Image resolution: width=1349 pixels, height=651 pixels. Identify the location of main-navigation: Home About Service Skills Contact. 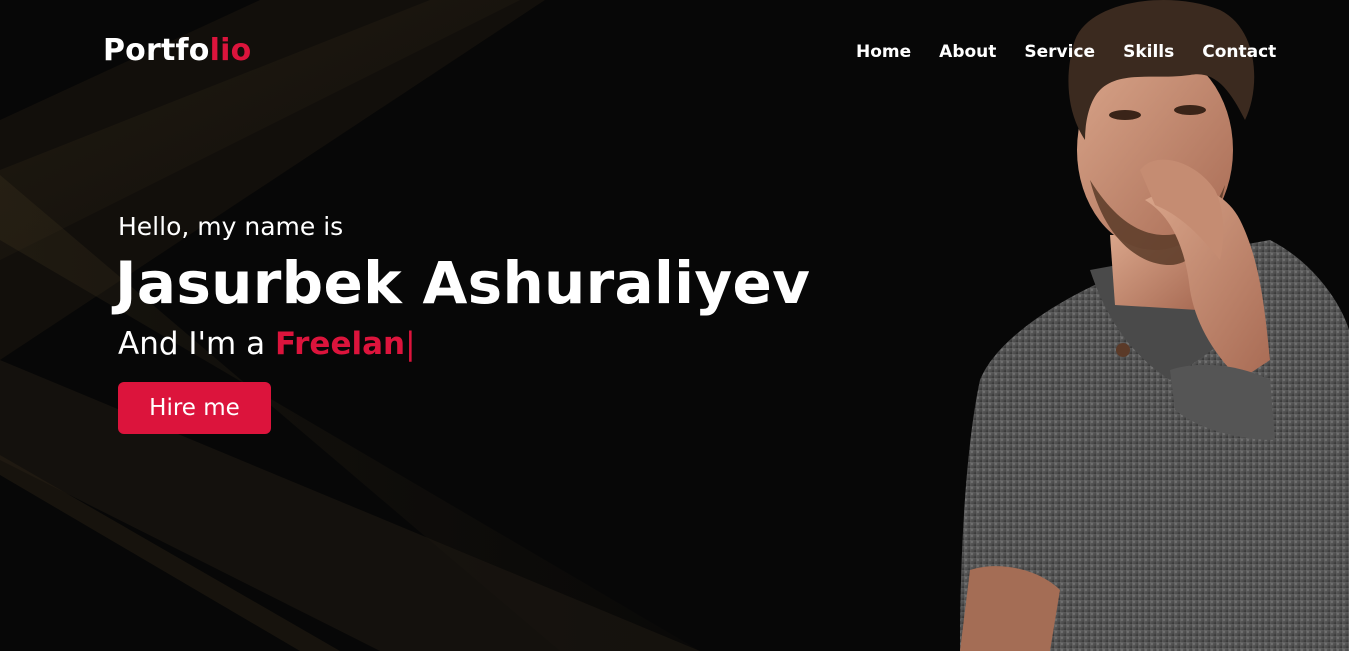
(1066, 52).